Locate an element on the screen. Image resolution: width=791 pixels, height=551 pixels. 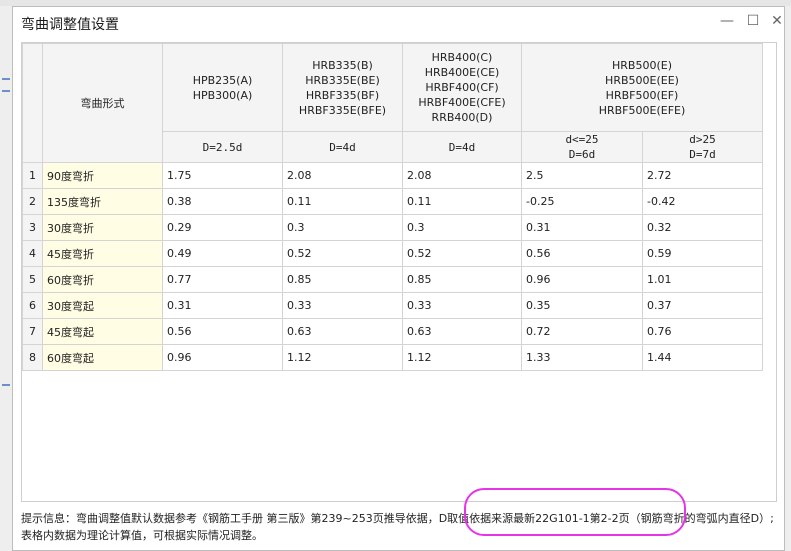
row-number: 8 is located at coordinates (32, 357).